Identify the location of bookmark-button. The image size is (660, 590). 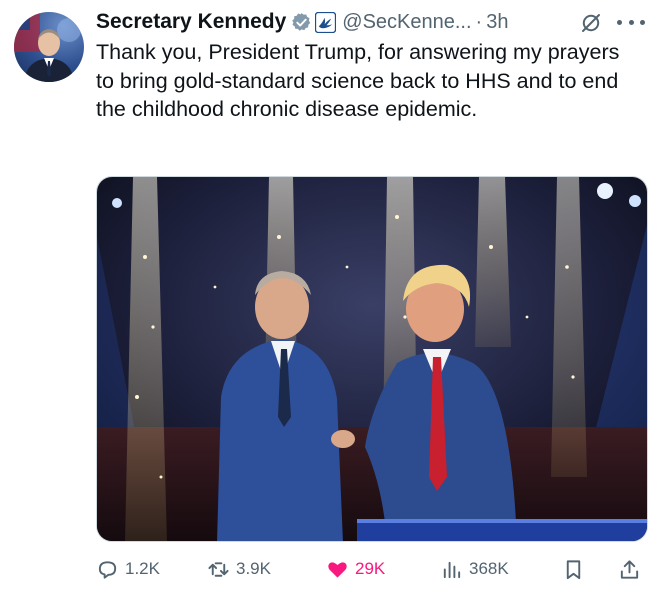
(573, 569).